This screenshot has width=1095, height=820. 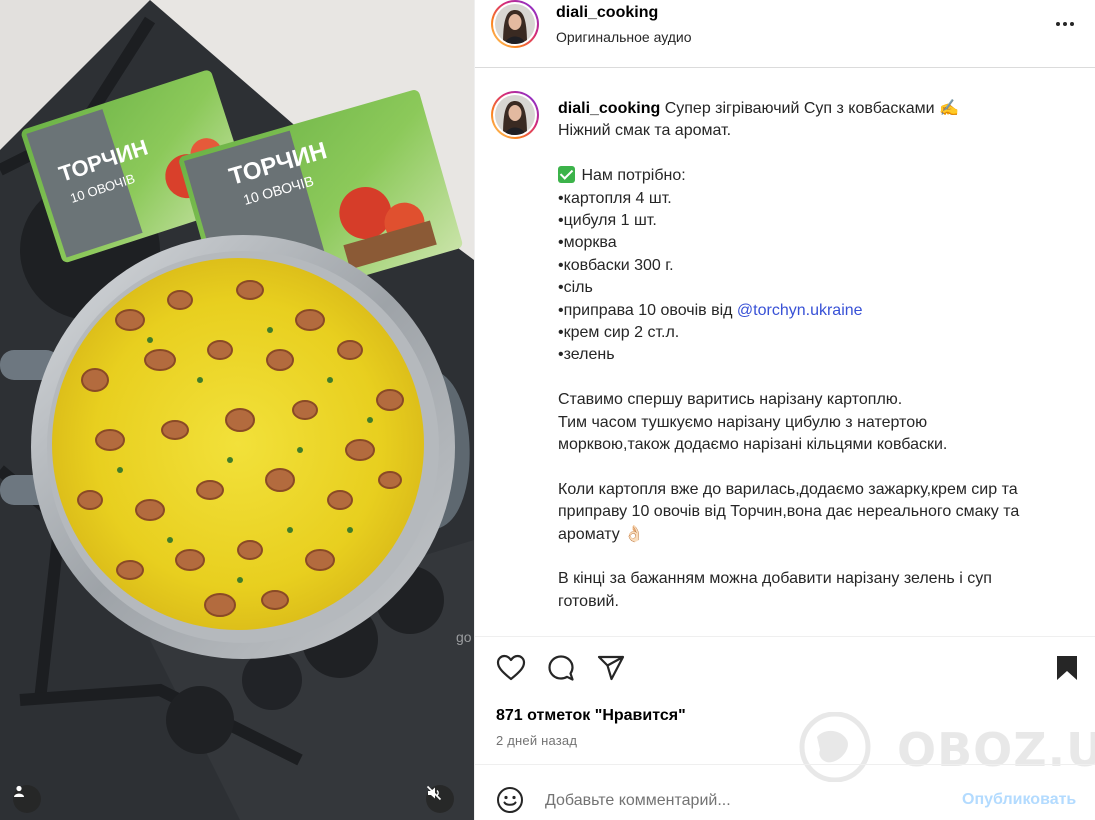 I want to click on publish-button: Опубликовать, so click(x=1019, y=800).